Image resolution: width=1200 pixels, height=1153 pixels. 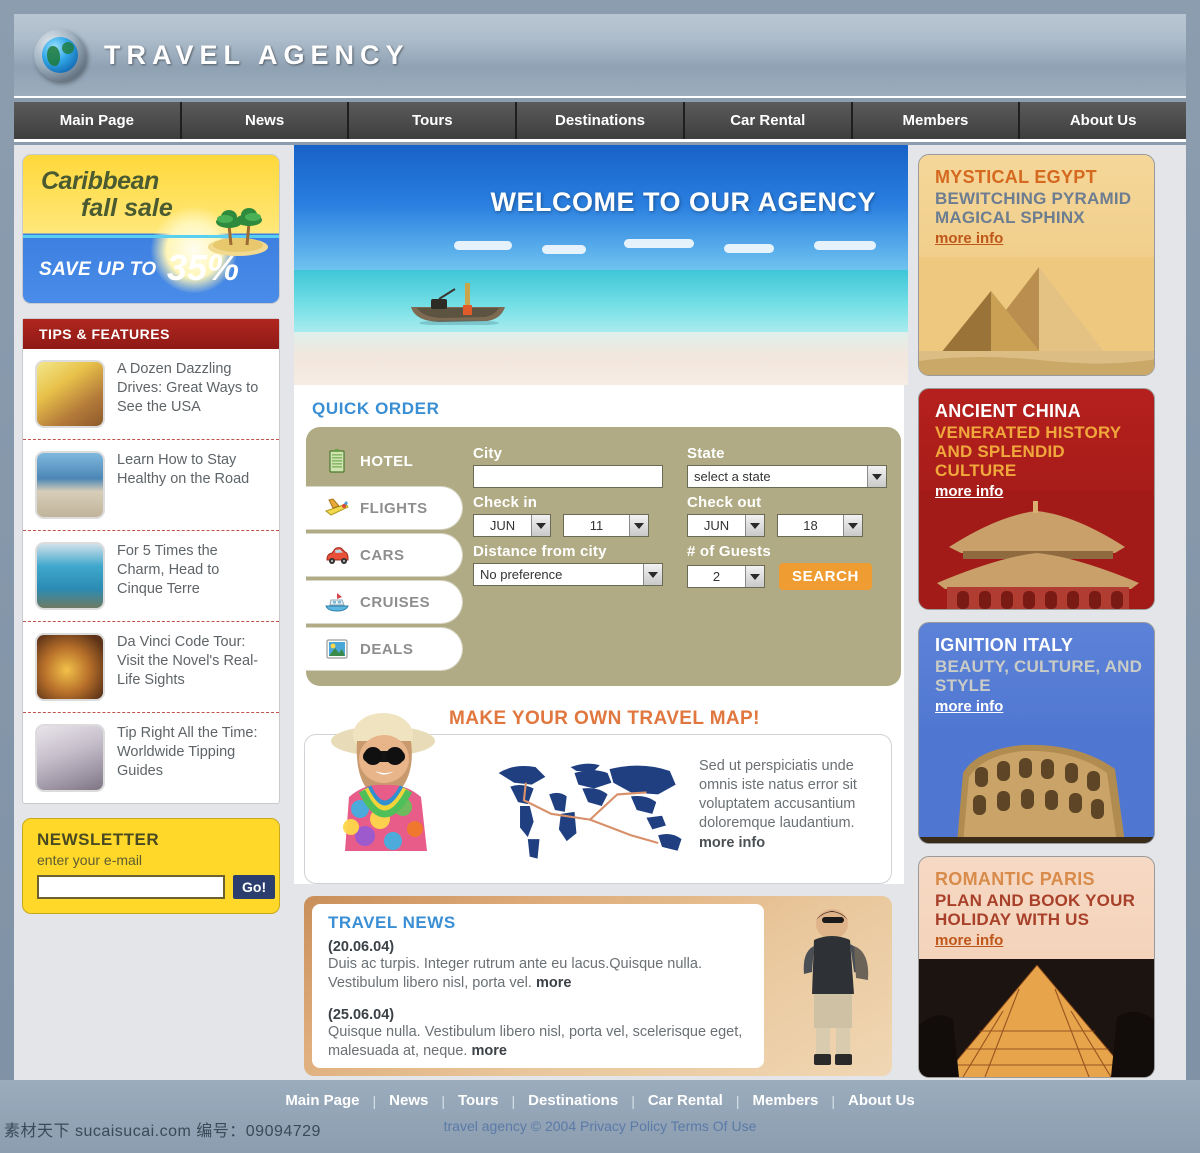 What do you see at coordinates (254, 887) in the screenshot?
I see `newsletter-go-button: Go!` at bounding box center [254, 887].